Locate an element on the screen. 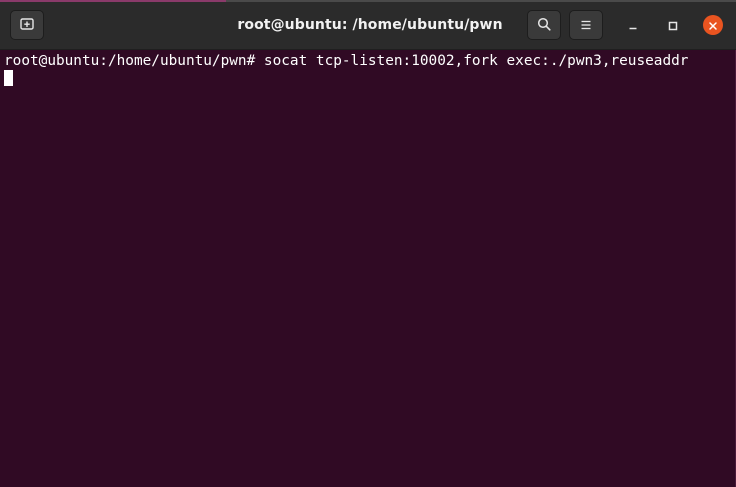 The image size is (736, 487). hamburger-menu-icon is located at coordinates (586, 25).